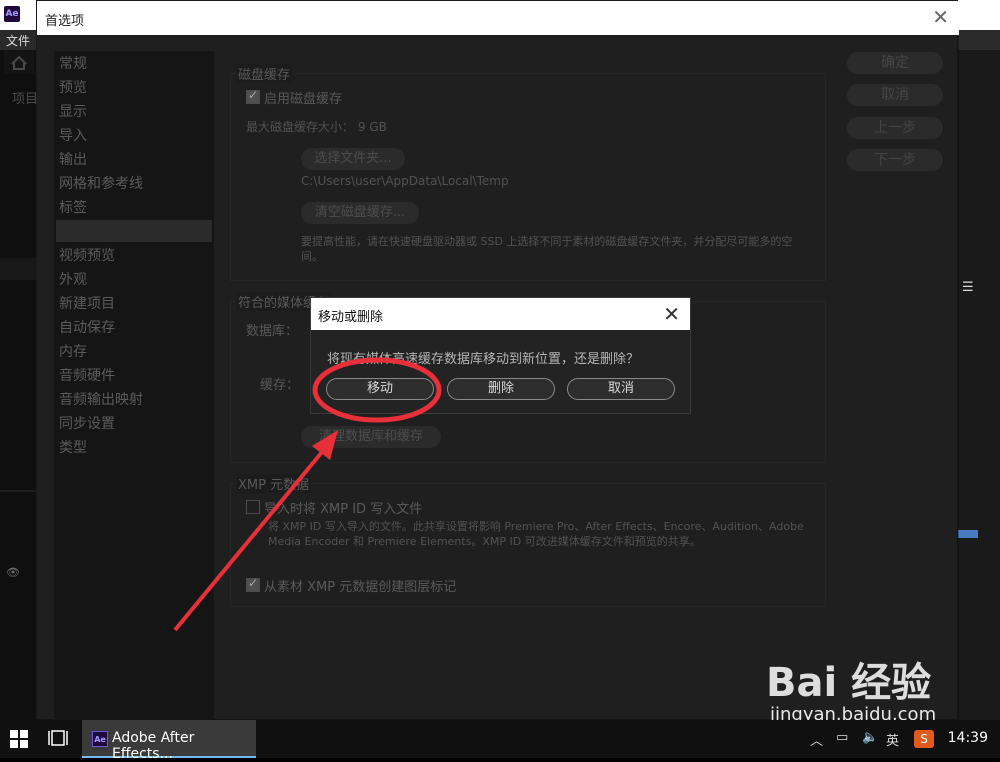 This screenshot has height=762, width=1000. Describe the element at coordinates (58, 738) in the screenshot. I see `task-view-icon` at that location.